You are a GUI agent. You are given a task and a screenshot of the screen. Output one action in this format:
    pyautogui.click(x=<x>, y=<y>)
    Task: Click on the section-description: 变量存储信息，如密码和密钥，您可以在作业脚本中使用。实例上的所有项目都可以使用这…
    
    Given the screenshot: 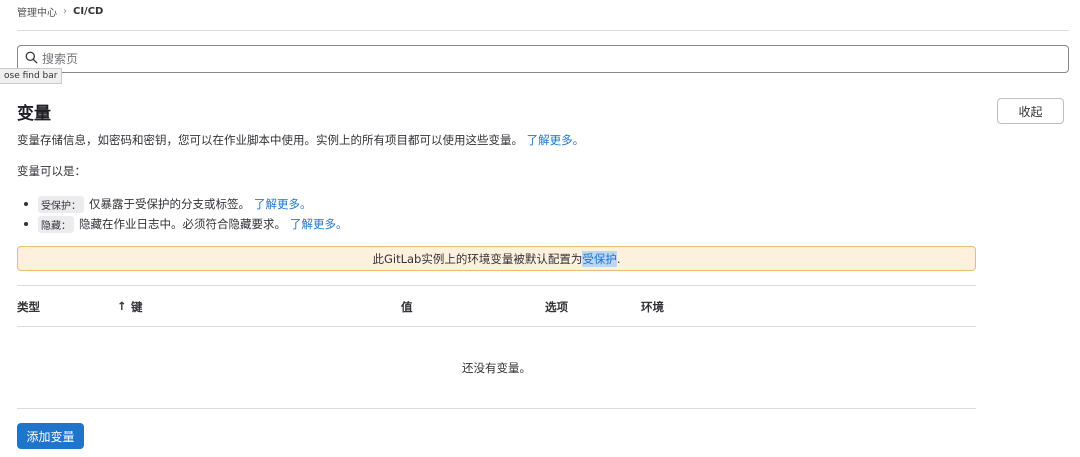 What is the action you would take?
    pyautogui.click(x=300, y=140)
    